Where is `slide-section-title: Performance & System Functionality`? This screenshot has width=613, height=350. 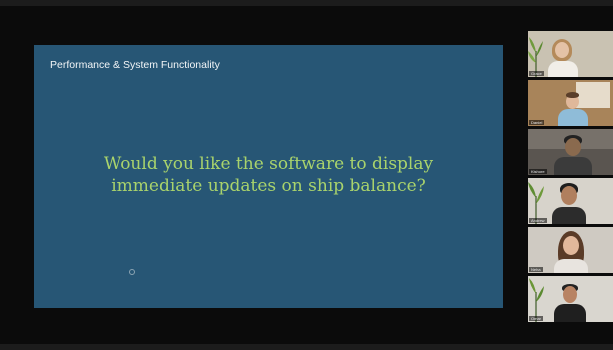
slide-section-title: Performance & System Functionality is located at coordinates (135, 65).